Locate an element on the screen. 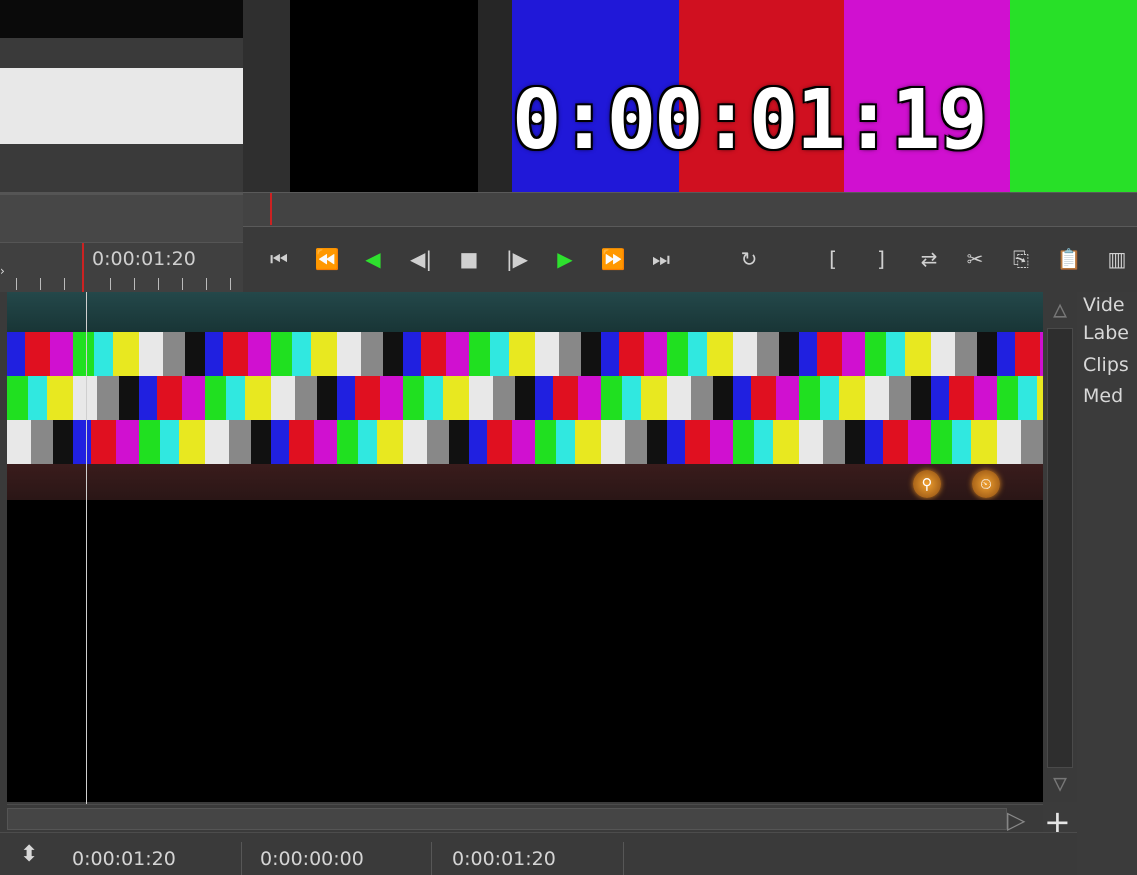 This screenshot has height=875, width=1137. swap-icon: ⇄ is located at coordinates (929, 259).